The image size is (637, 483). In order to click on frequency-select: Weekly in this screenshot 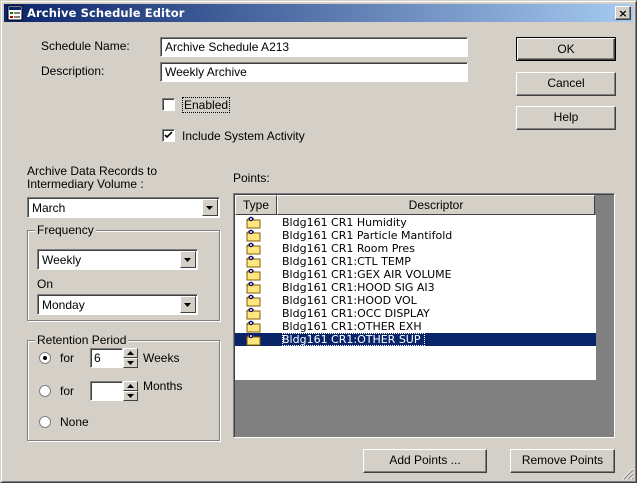, I will do `click(117, 259)`.